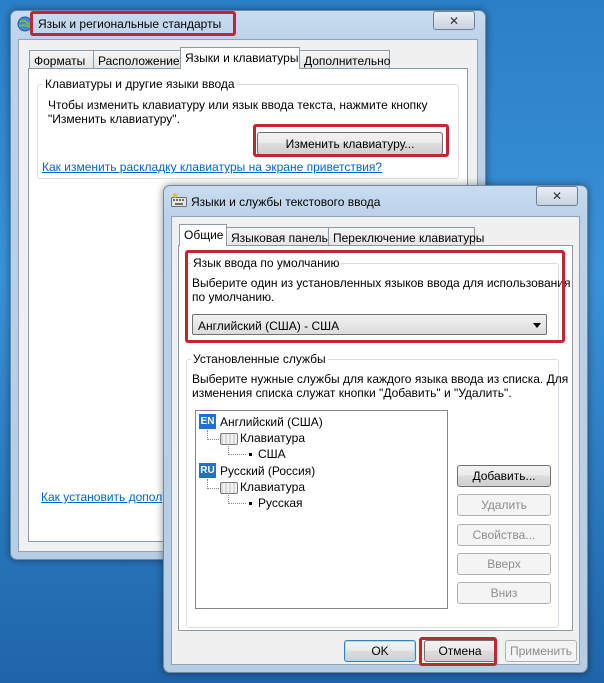 The image size is (604, 683). I want to click on cancel-highlight, so click(458, 651).